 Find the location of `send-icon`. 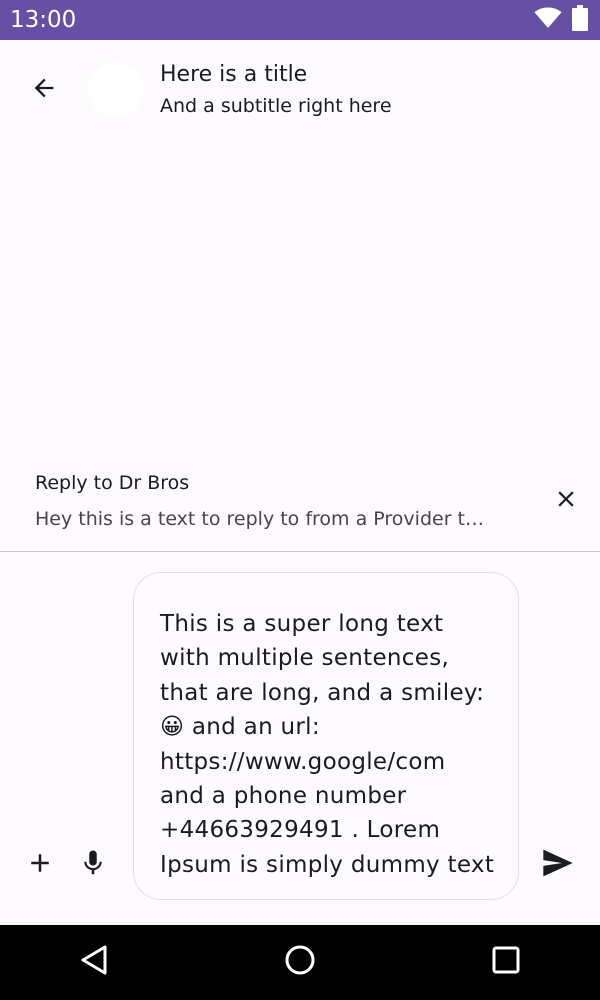

send-icon is located at coordinates (558, 865).